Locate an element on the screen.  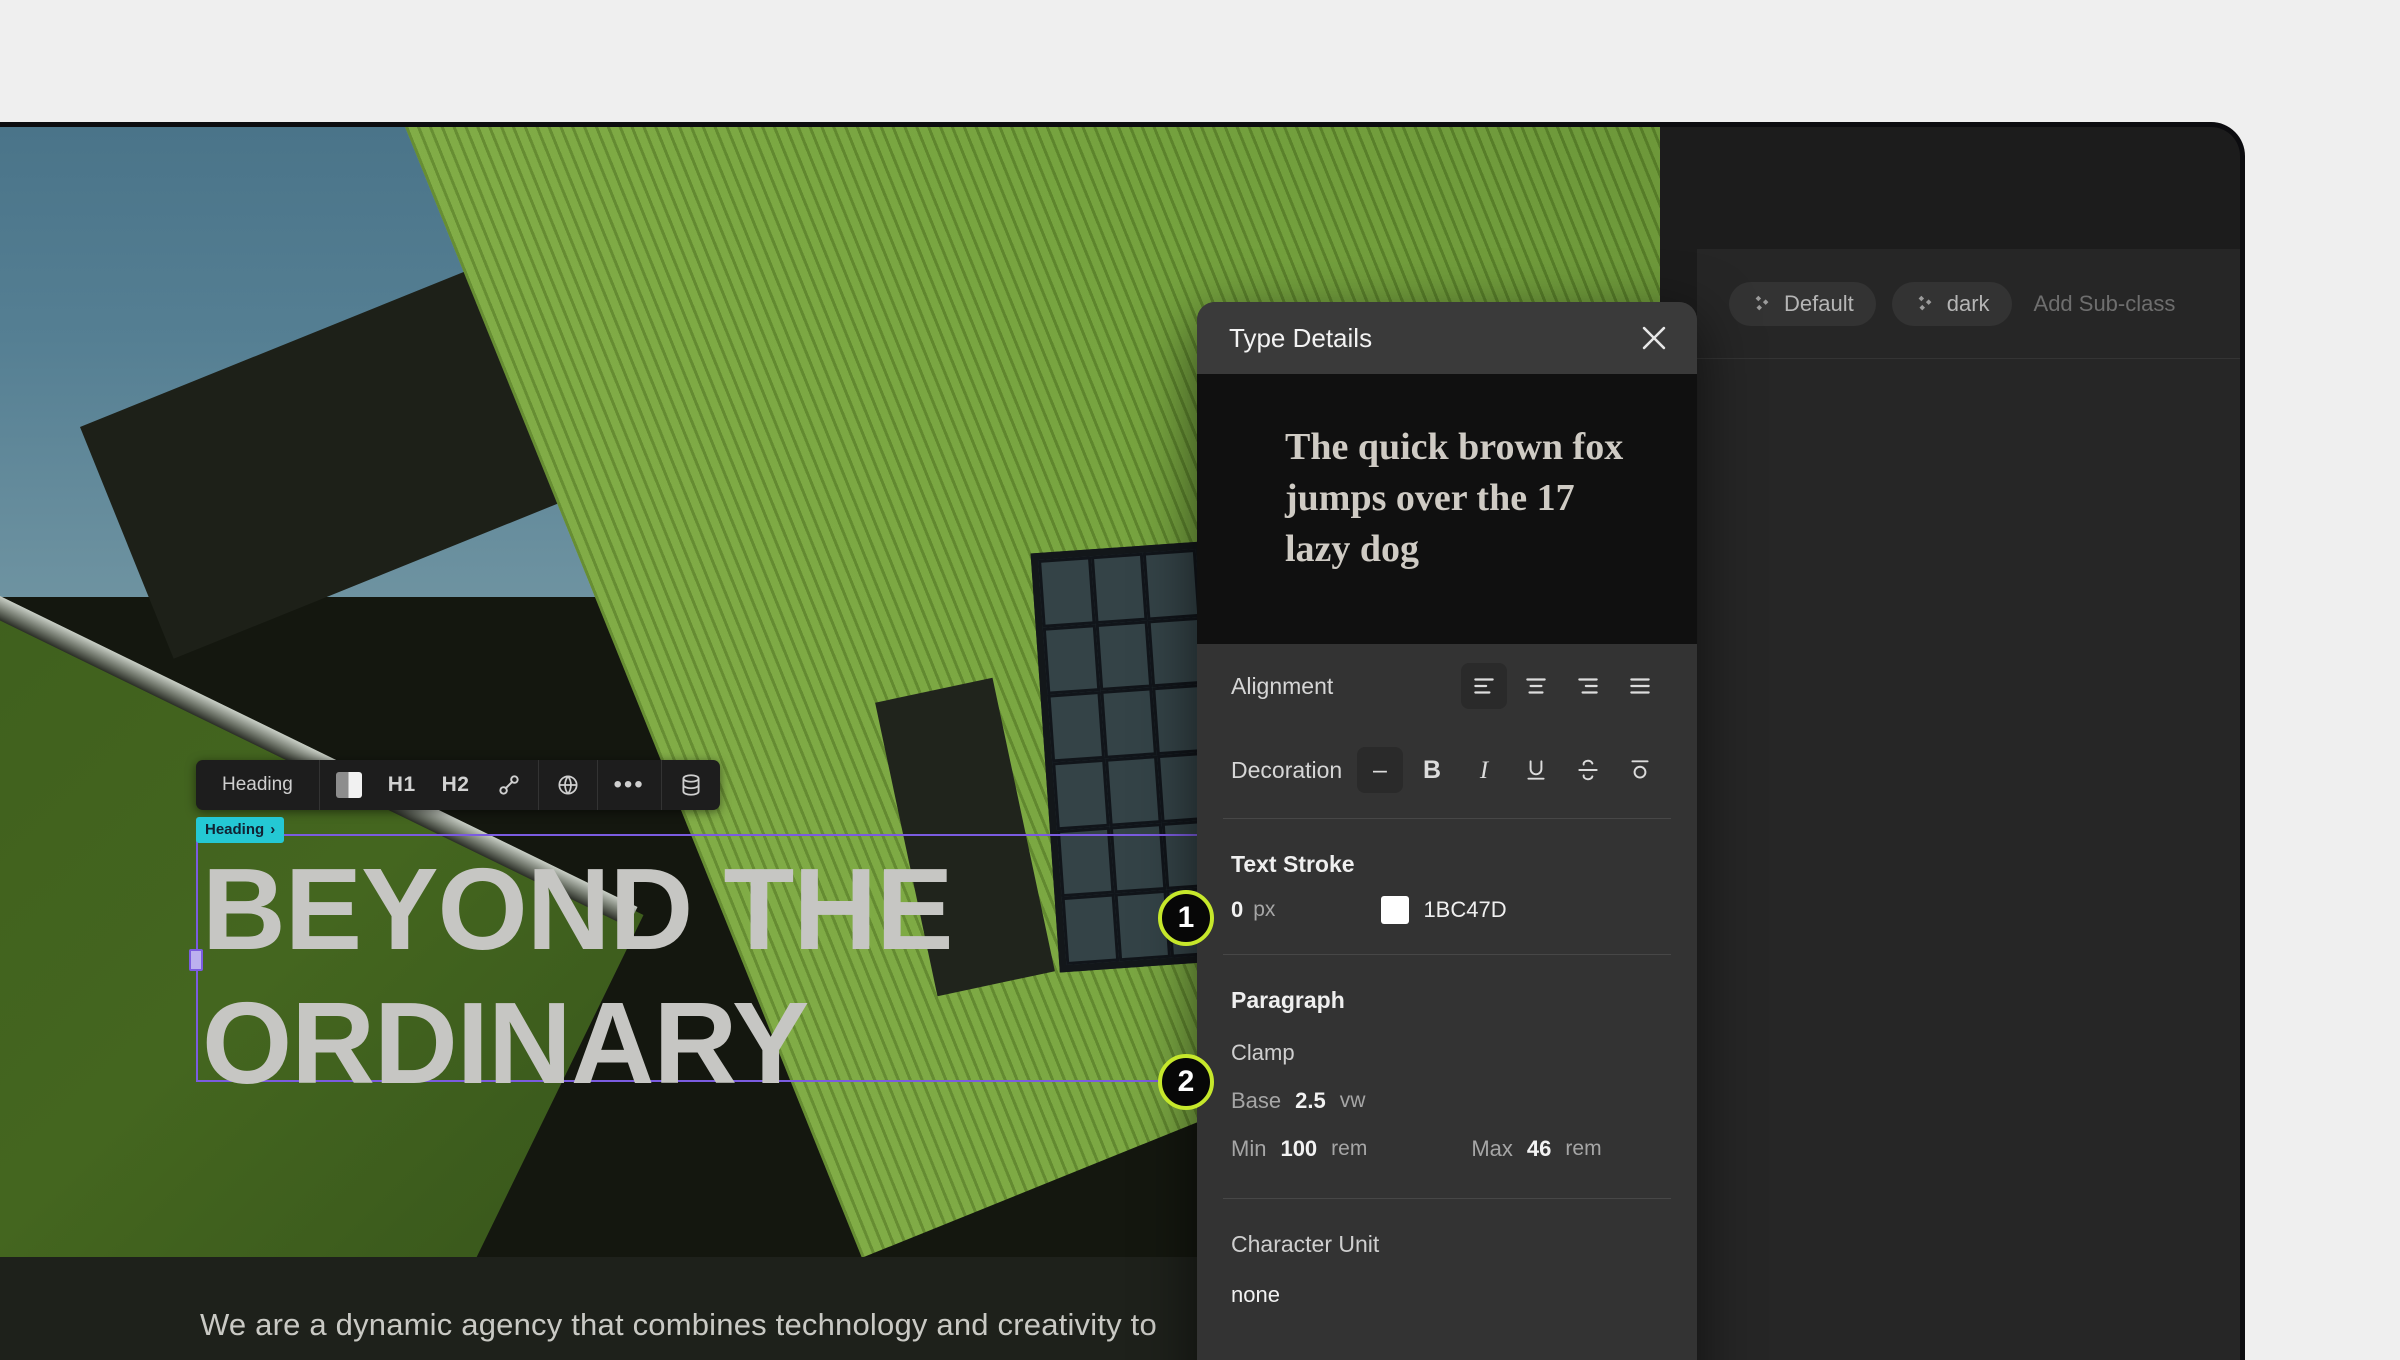
decoration-none-glyph: – is located at coordinates (1380, 769).